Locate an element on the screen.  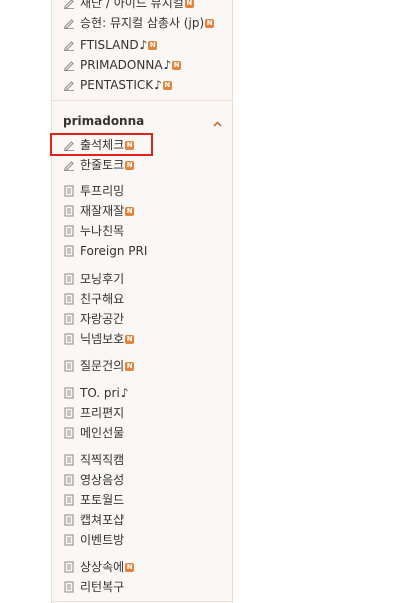
menu-item-label: 리턴복구 is located at coordinates (102, 587).